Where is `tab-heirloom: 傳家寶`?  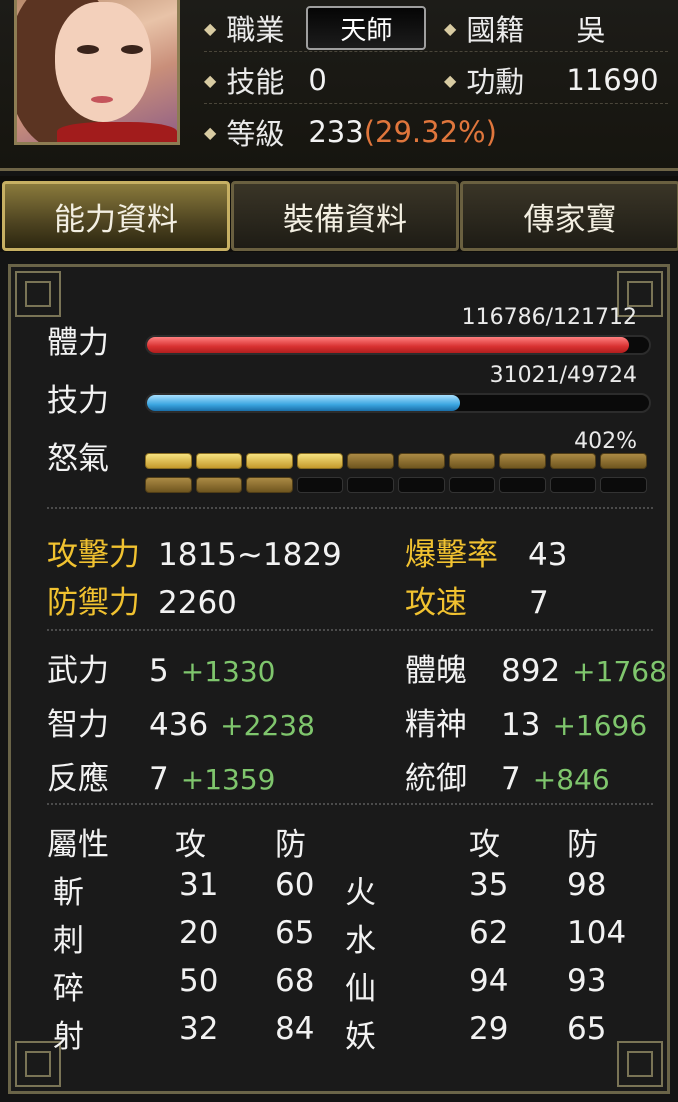 tab-heirloom: 傳家寶 is located at coordinates (569, 216).